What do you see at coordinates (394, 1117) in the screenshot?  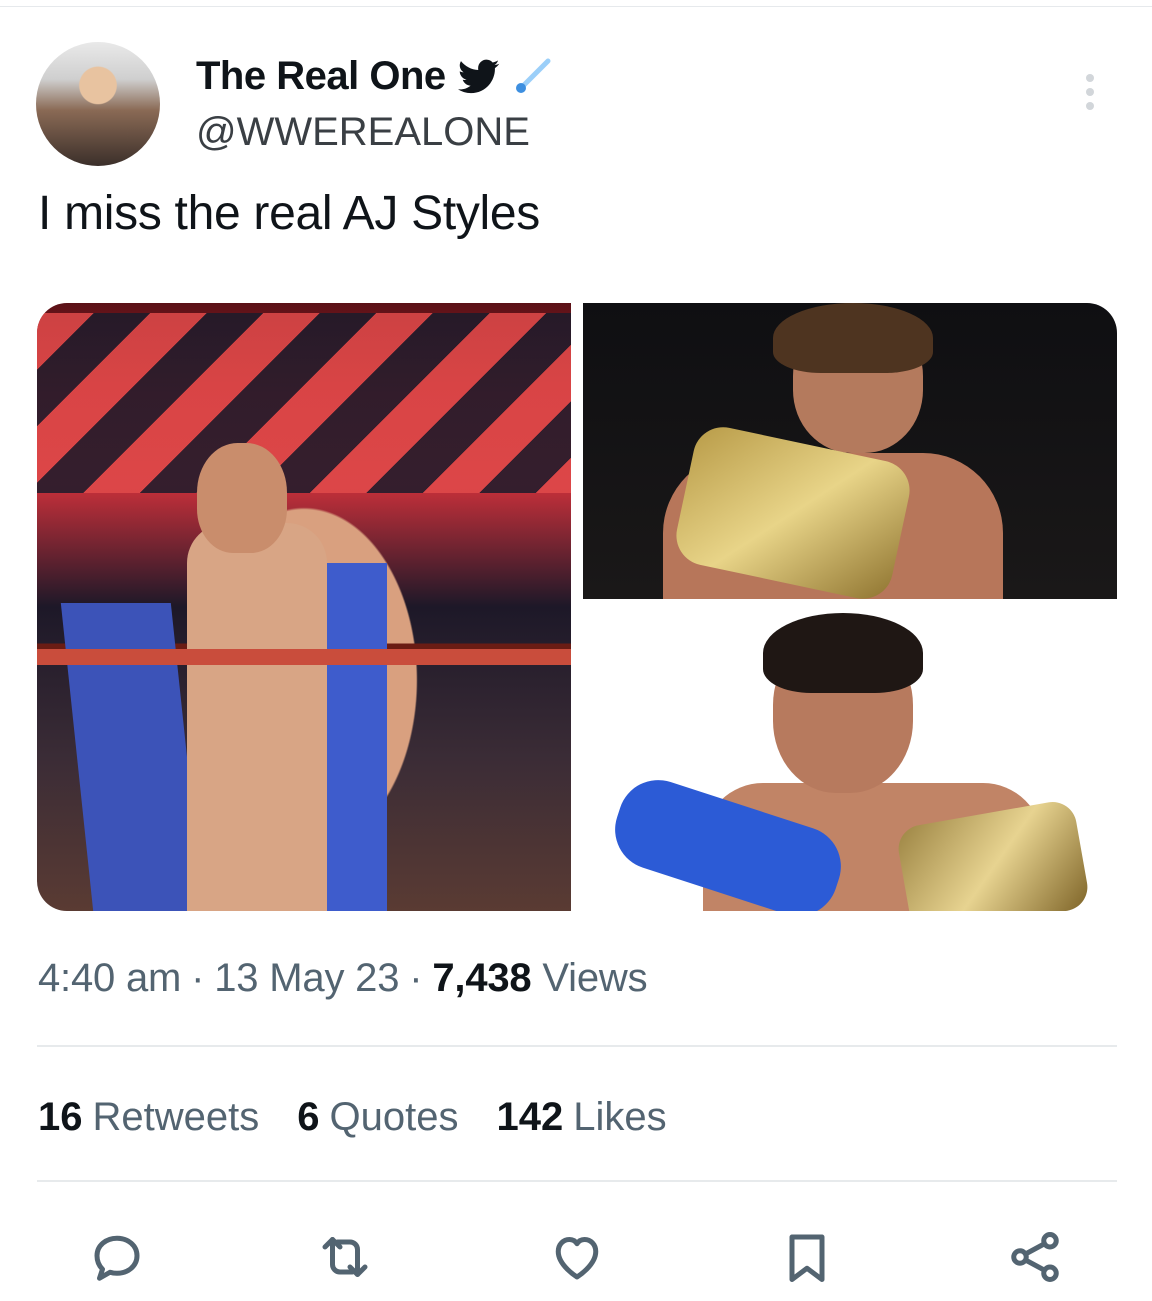 I see `quotes-label: Quotes` at bounding box center [394, 1117].